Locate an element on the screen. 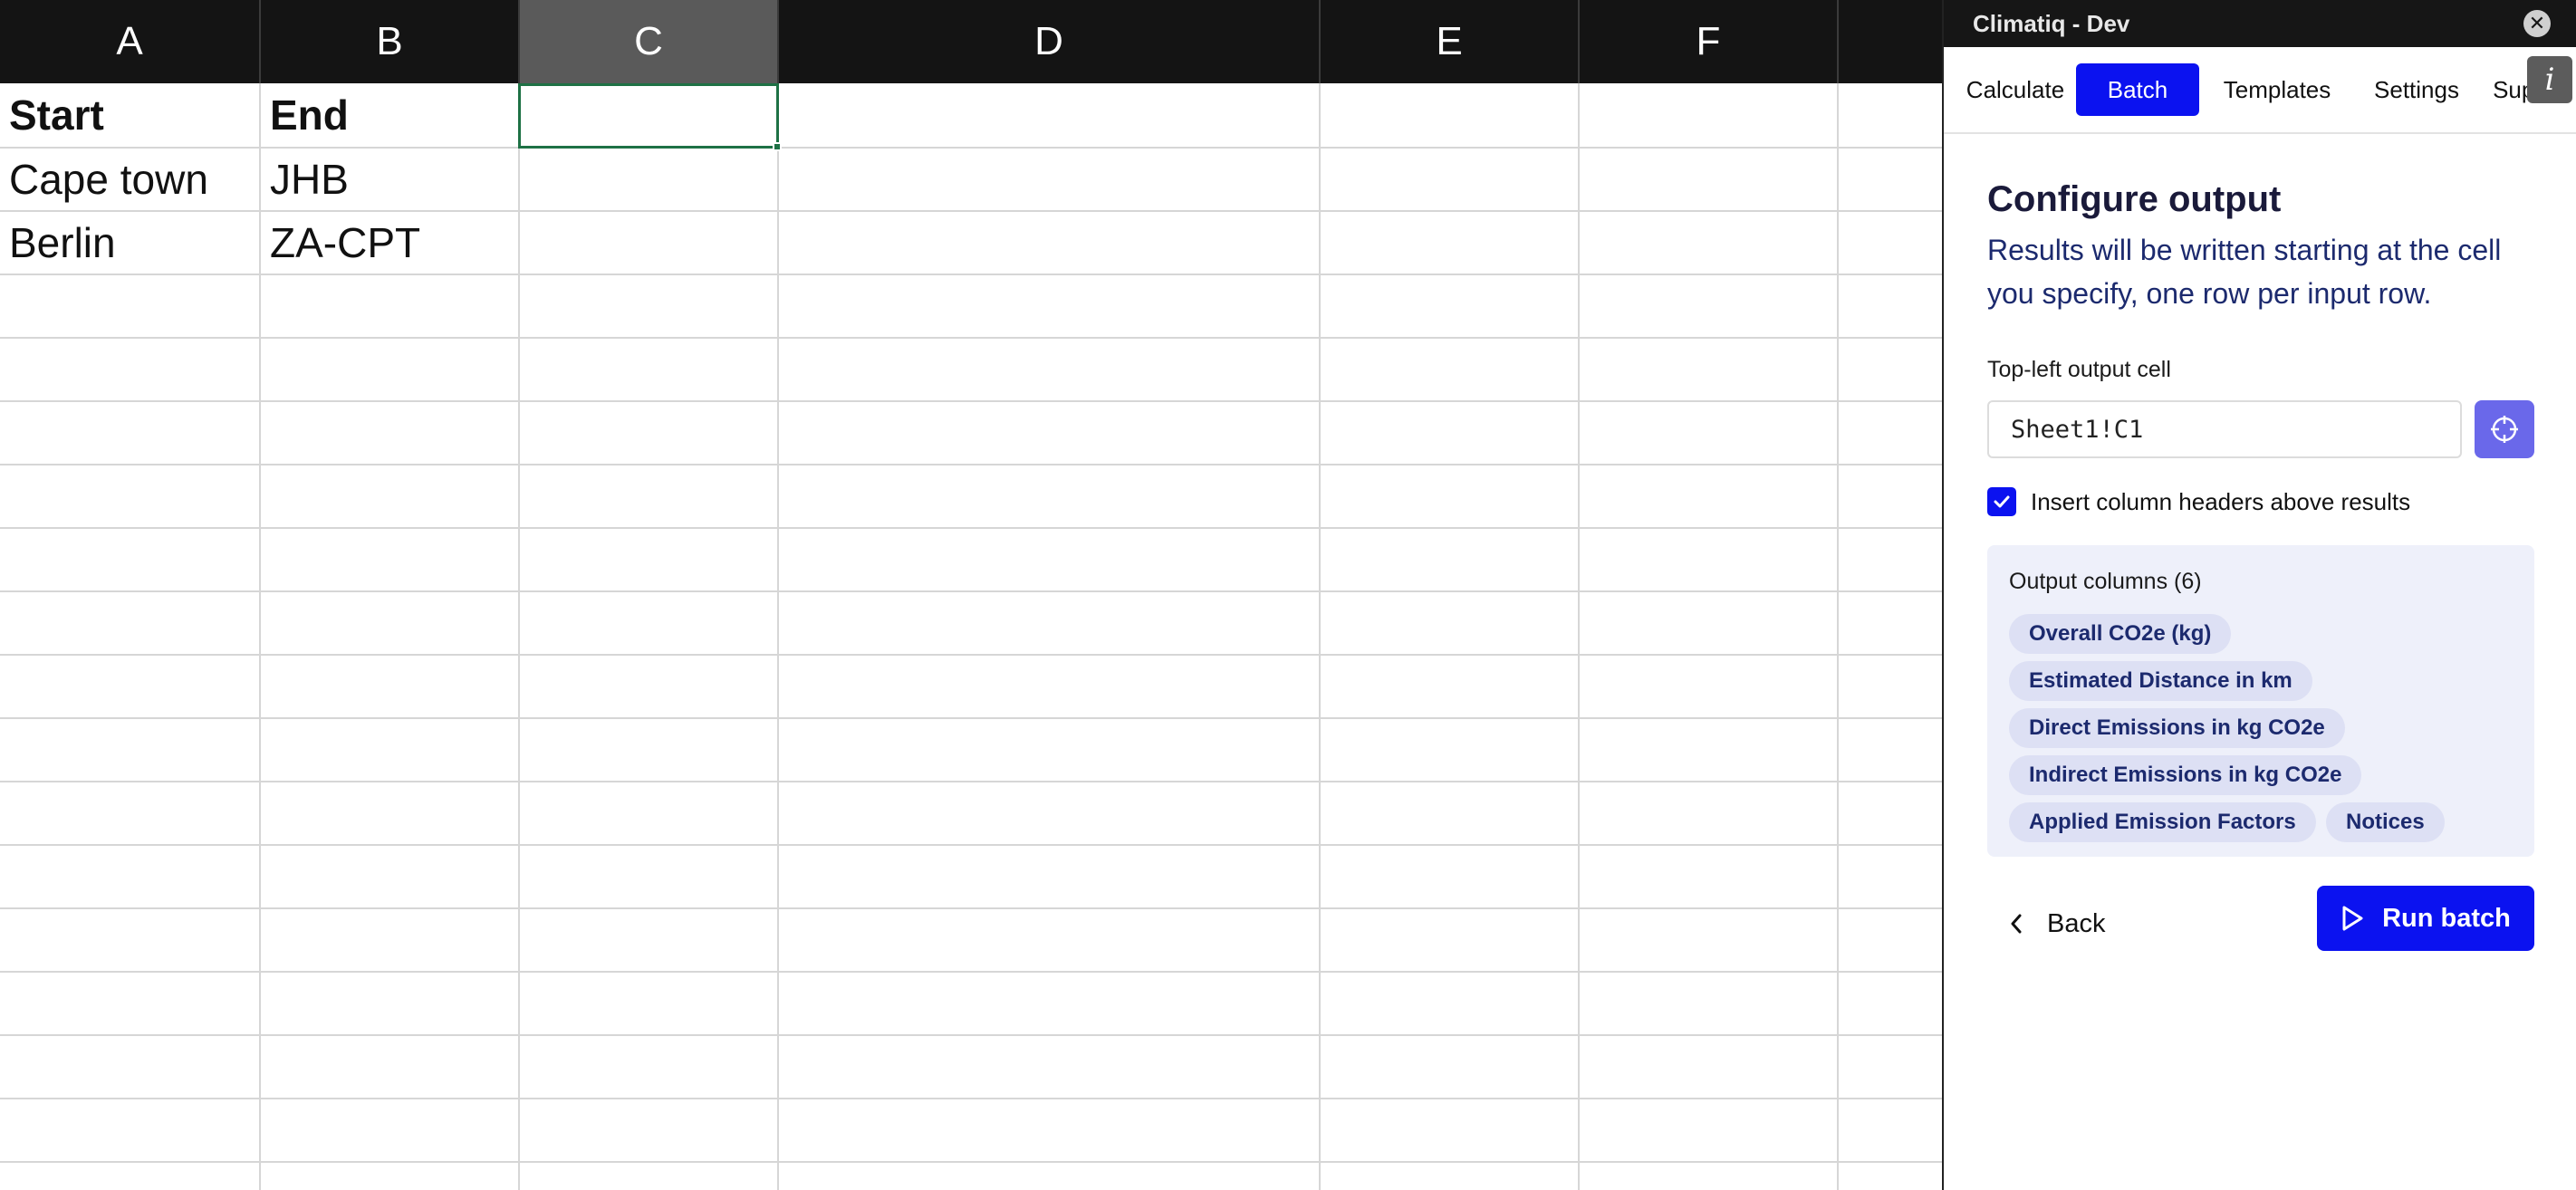 This screenshot has height=1190, width=2576. output-cell-input is located at coordinates (2224, 429).